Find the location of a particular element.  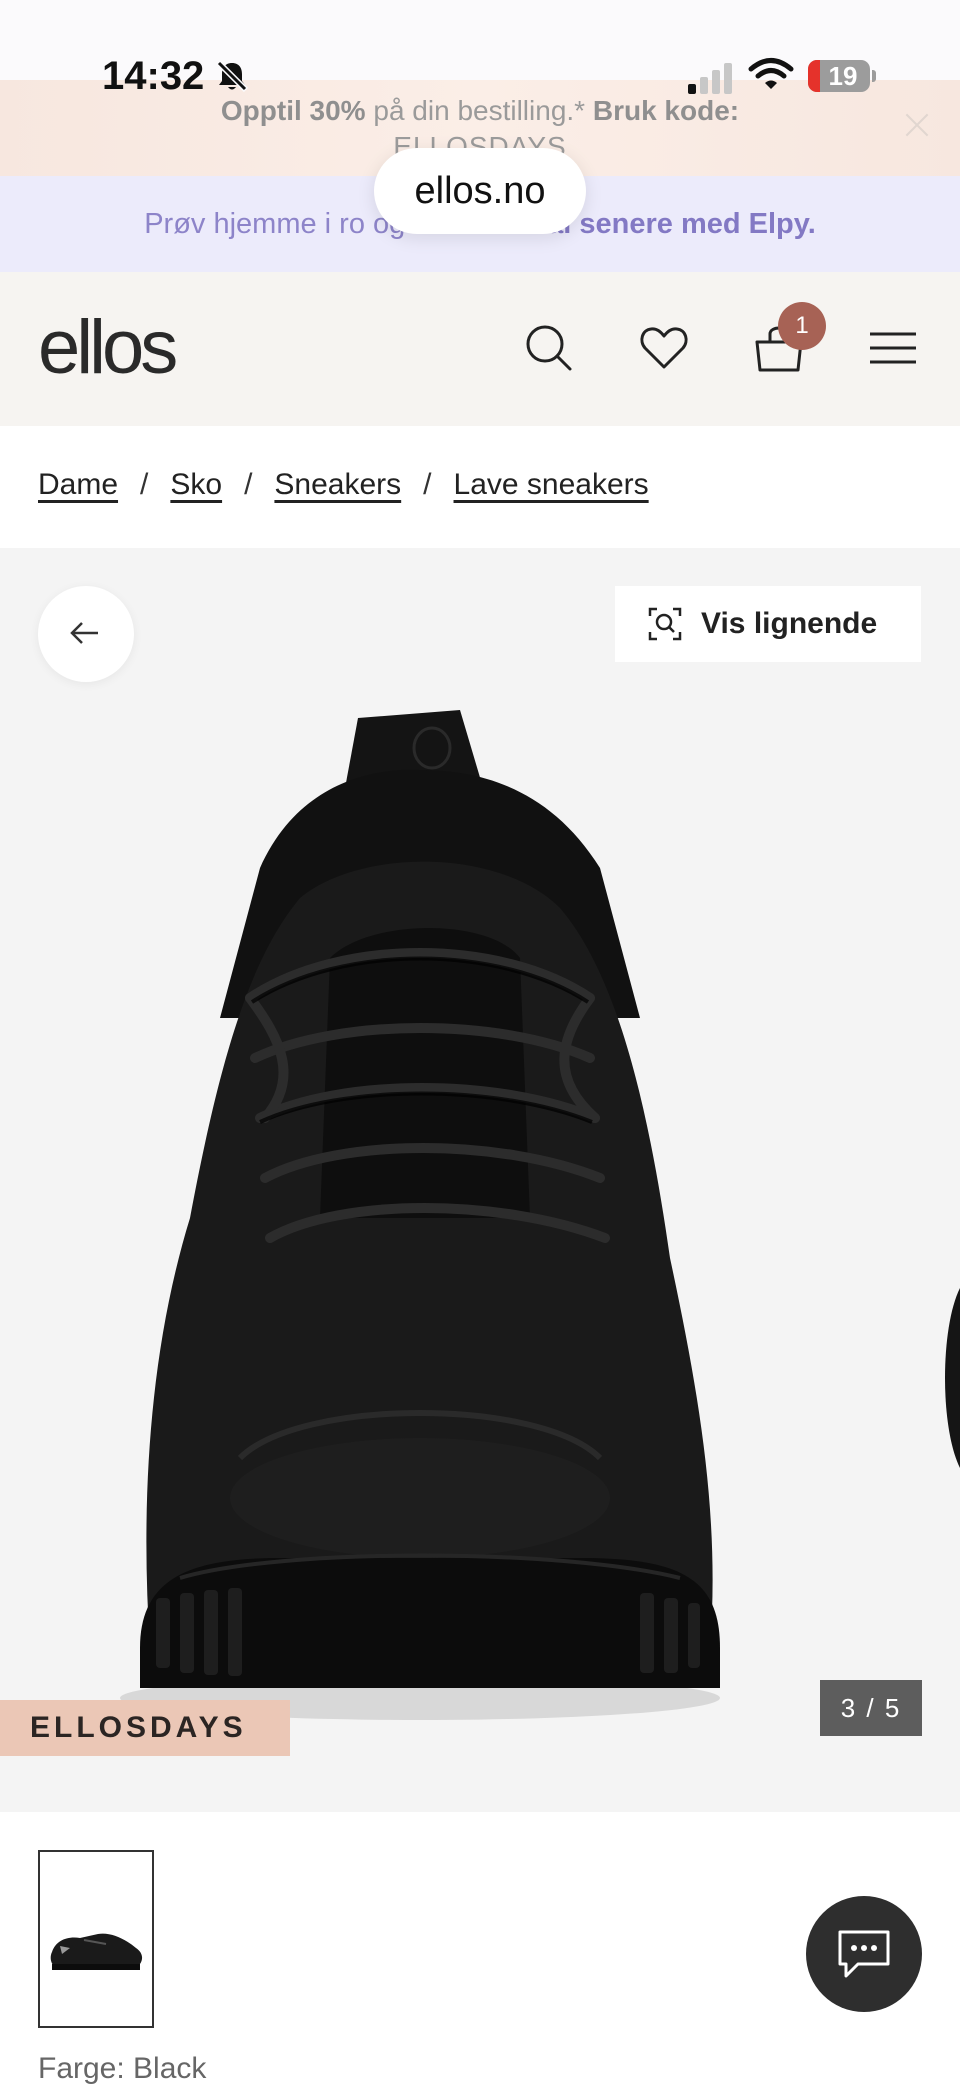

promo-text: på din bestilling.* is located at coordinates (479, 110).